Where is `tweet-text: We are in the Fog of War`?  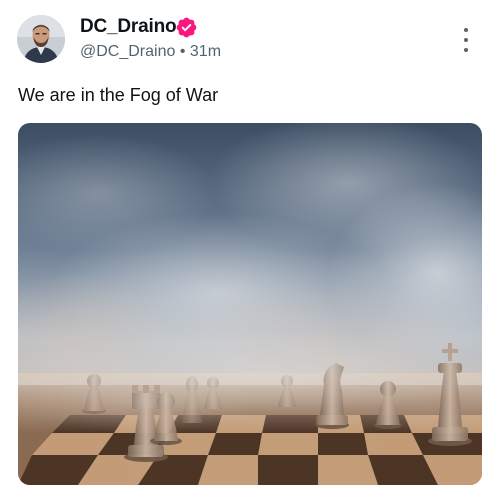
tweet-text: We are in the Fog of War is located at coordinates (118, 95).